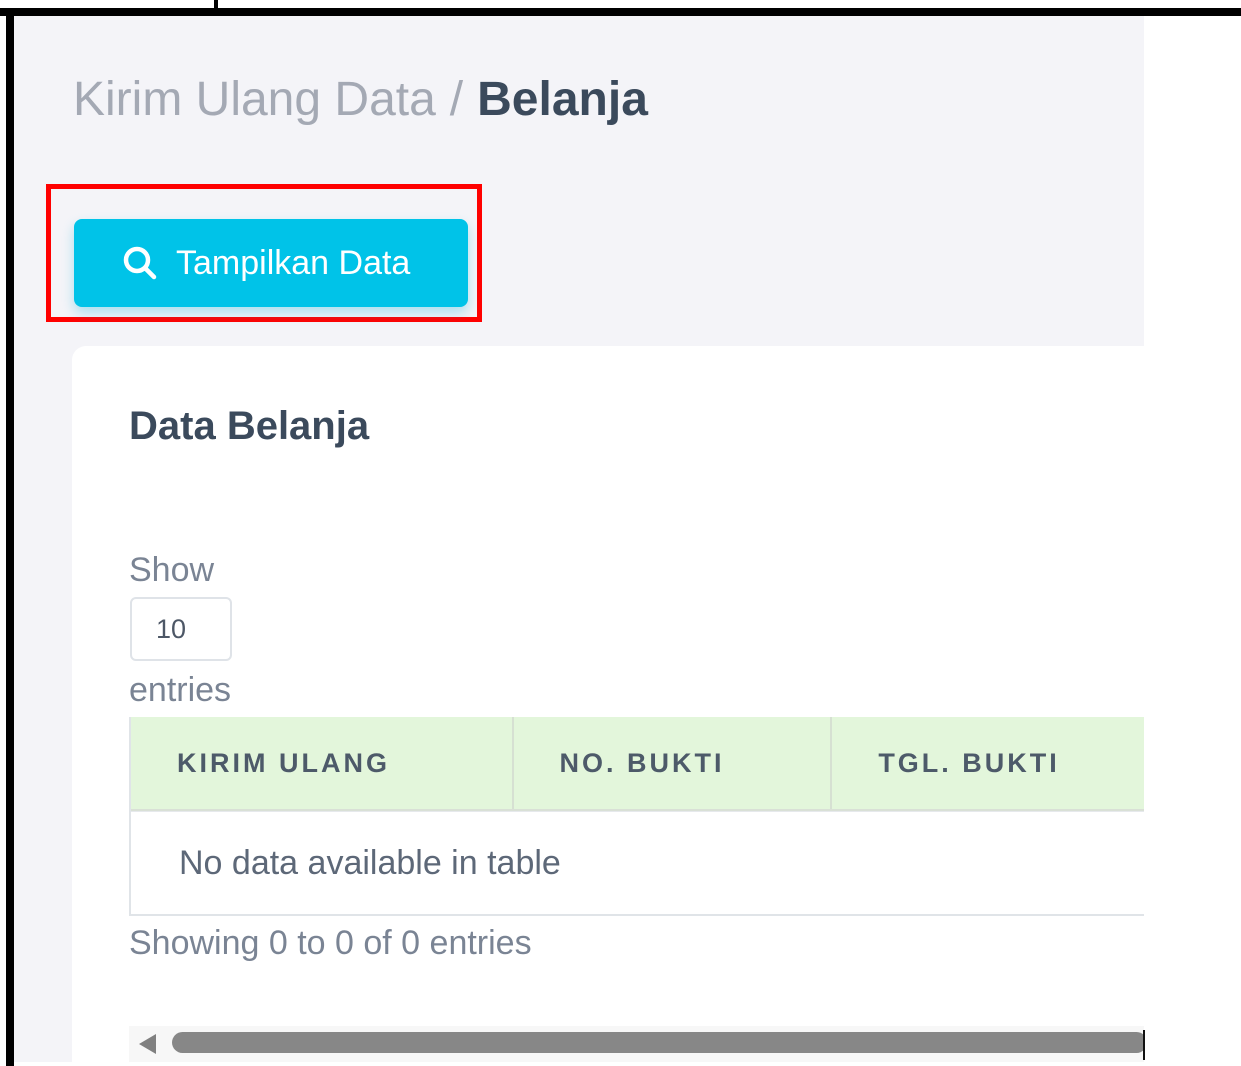 The height and width of the screenshot is (1066, 1241). Describe the element at coordinates (637, 862) in the screenshot. I see `empty-table-message: No data available in table` at that location.